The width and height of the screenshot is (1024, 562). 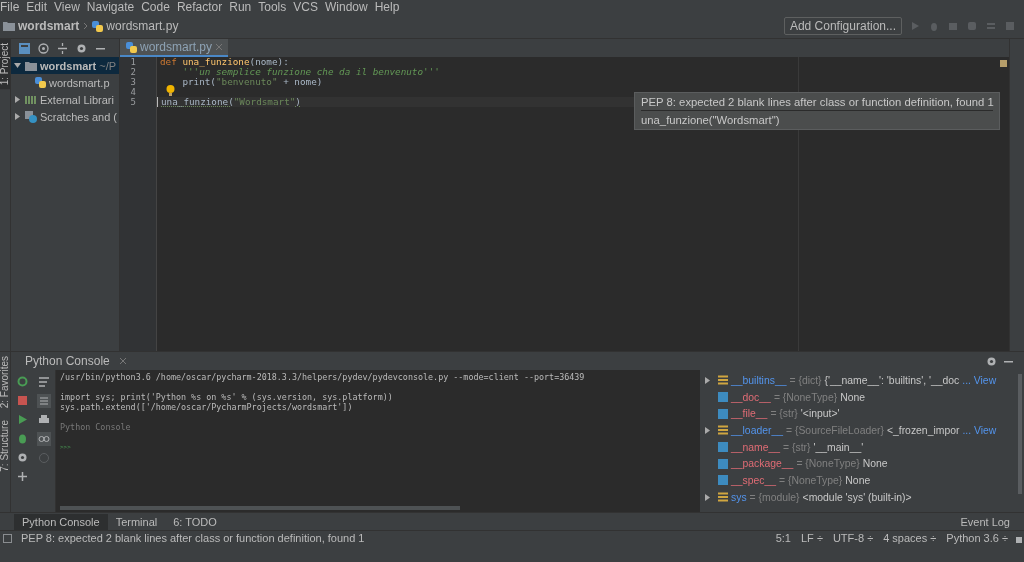 What do you see at coordinates (985, 521) in the screenshot?
I see `event-log-button: Event Log` at bounding box center [985, 521].